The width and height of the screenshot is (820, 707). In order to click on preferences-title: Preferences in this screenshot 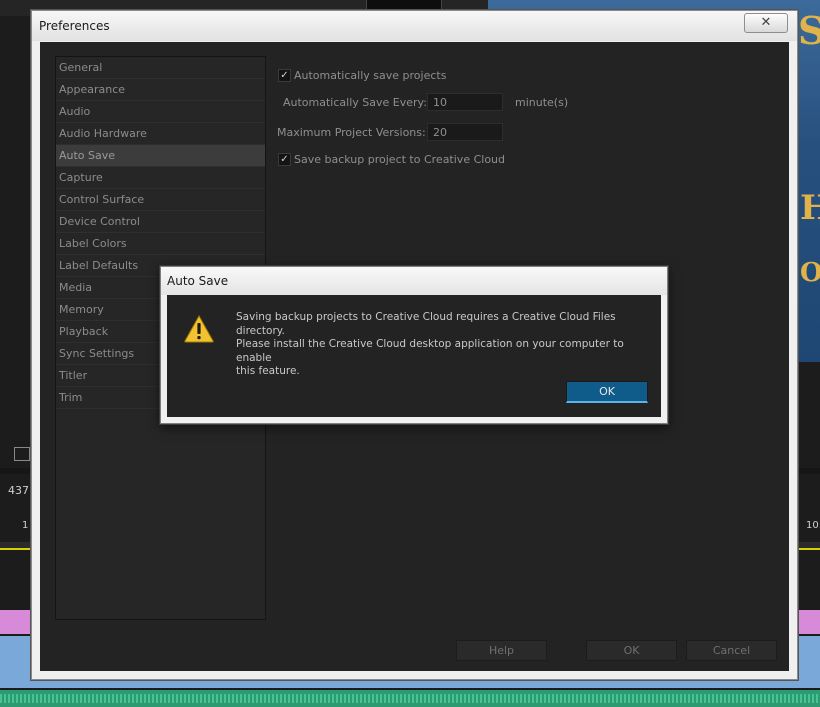, I will do `click(74, 26)`.